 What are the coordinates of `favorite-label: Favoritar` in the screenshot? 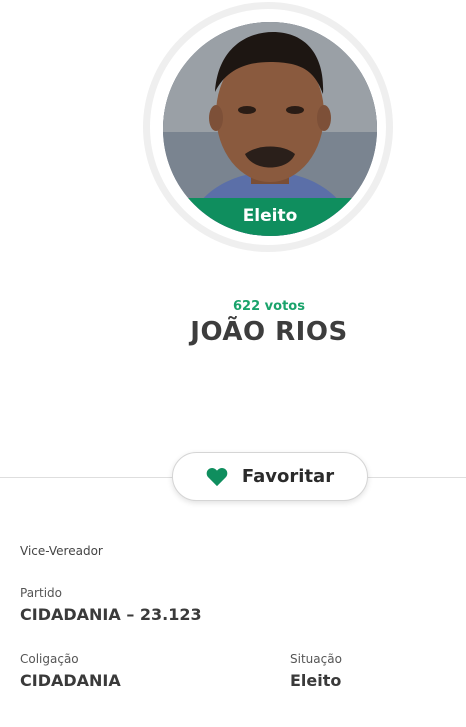 It's located at (288, 476).